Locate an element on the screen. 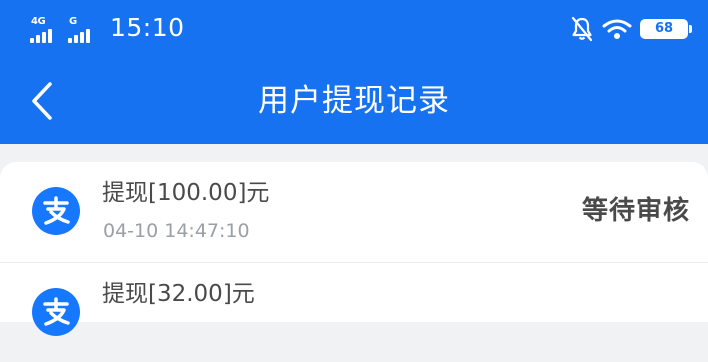  signal-g-icon: G is located at coordinates (85, 30).